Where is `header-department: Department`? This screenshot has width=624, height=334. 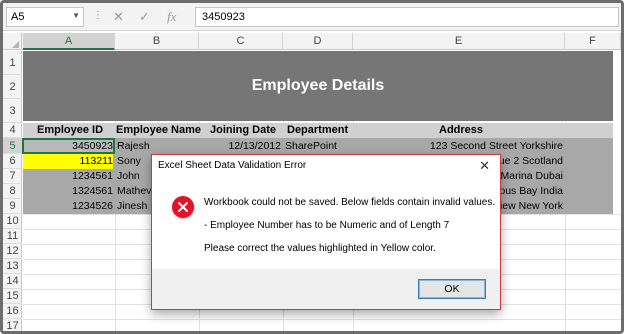
header-department: Department is located at coordinates (322, 130).